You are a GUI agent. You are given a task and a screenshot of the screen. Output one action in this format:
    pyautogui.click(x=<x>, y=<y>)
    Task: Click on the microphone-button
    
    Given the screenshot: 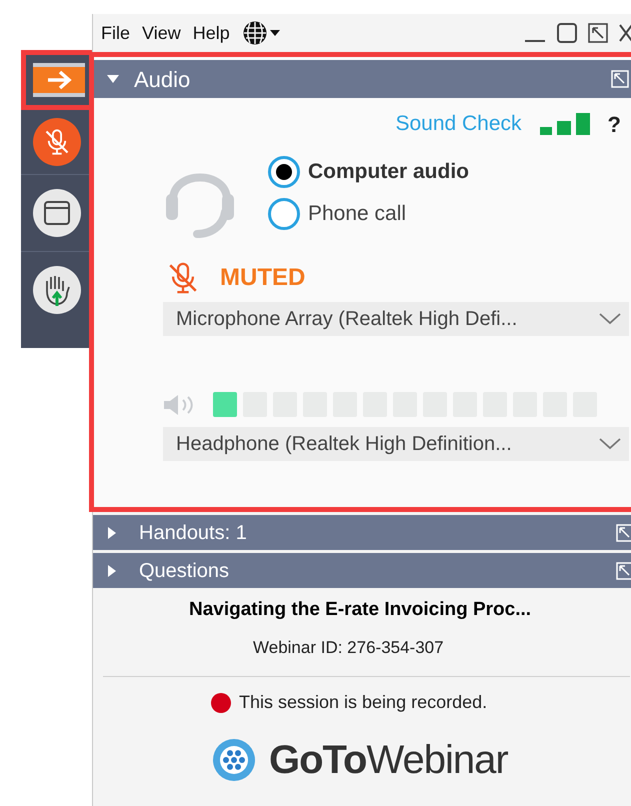 What is the action you would take?
    pyautogui.click(x=56, y=142)
    